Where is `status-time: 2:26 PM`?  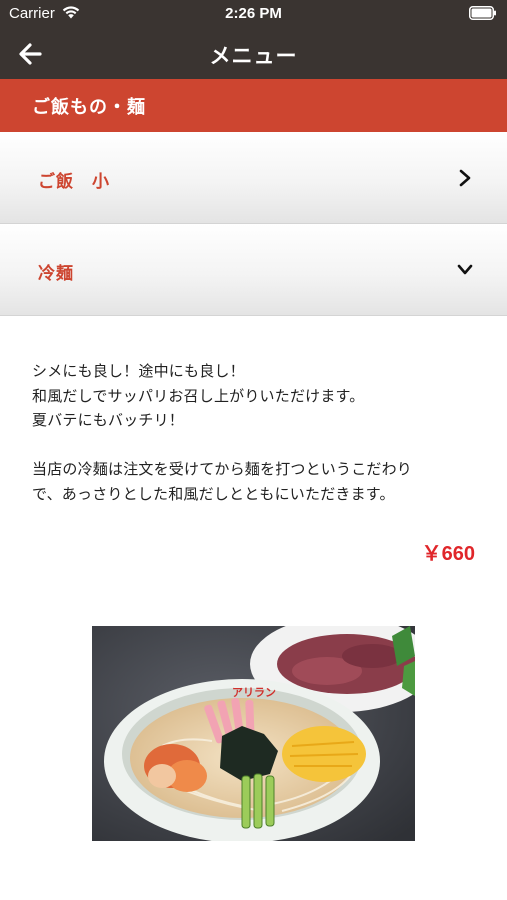 status-time: 2:26 PM is located at coordinates (253, 13).